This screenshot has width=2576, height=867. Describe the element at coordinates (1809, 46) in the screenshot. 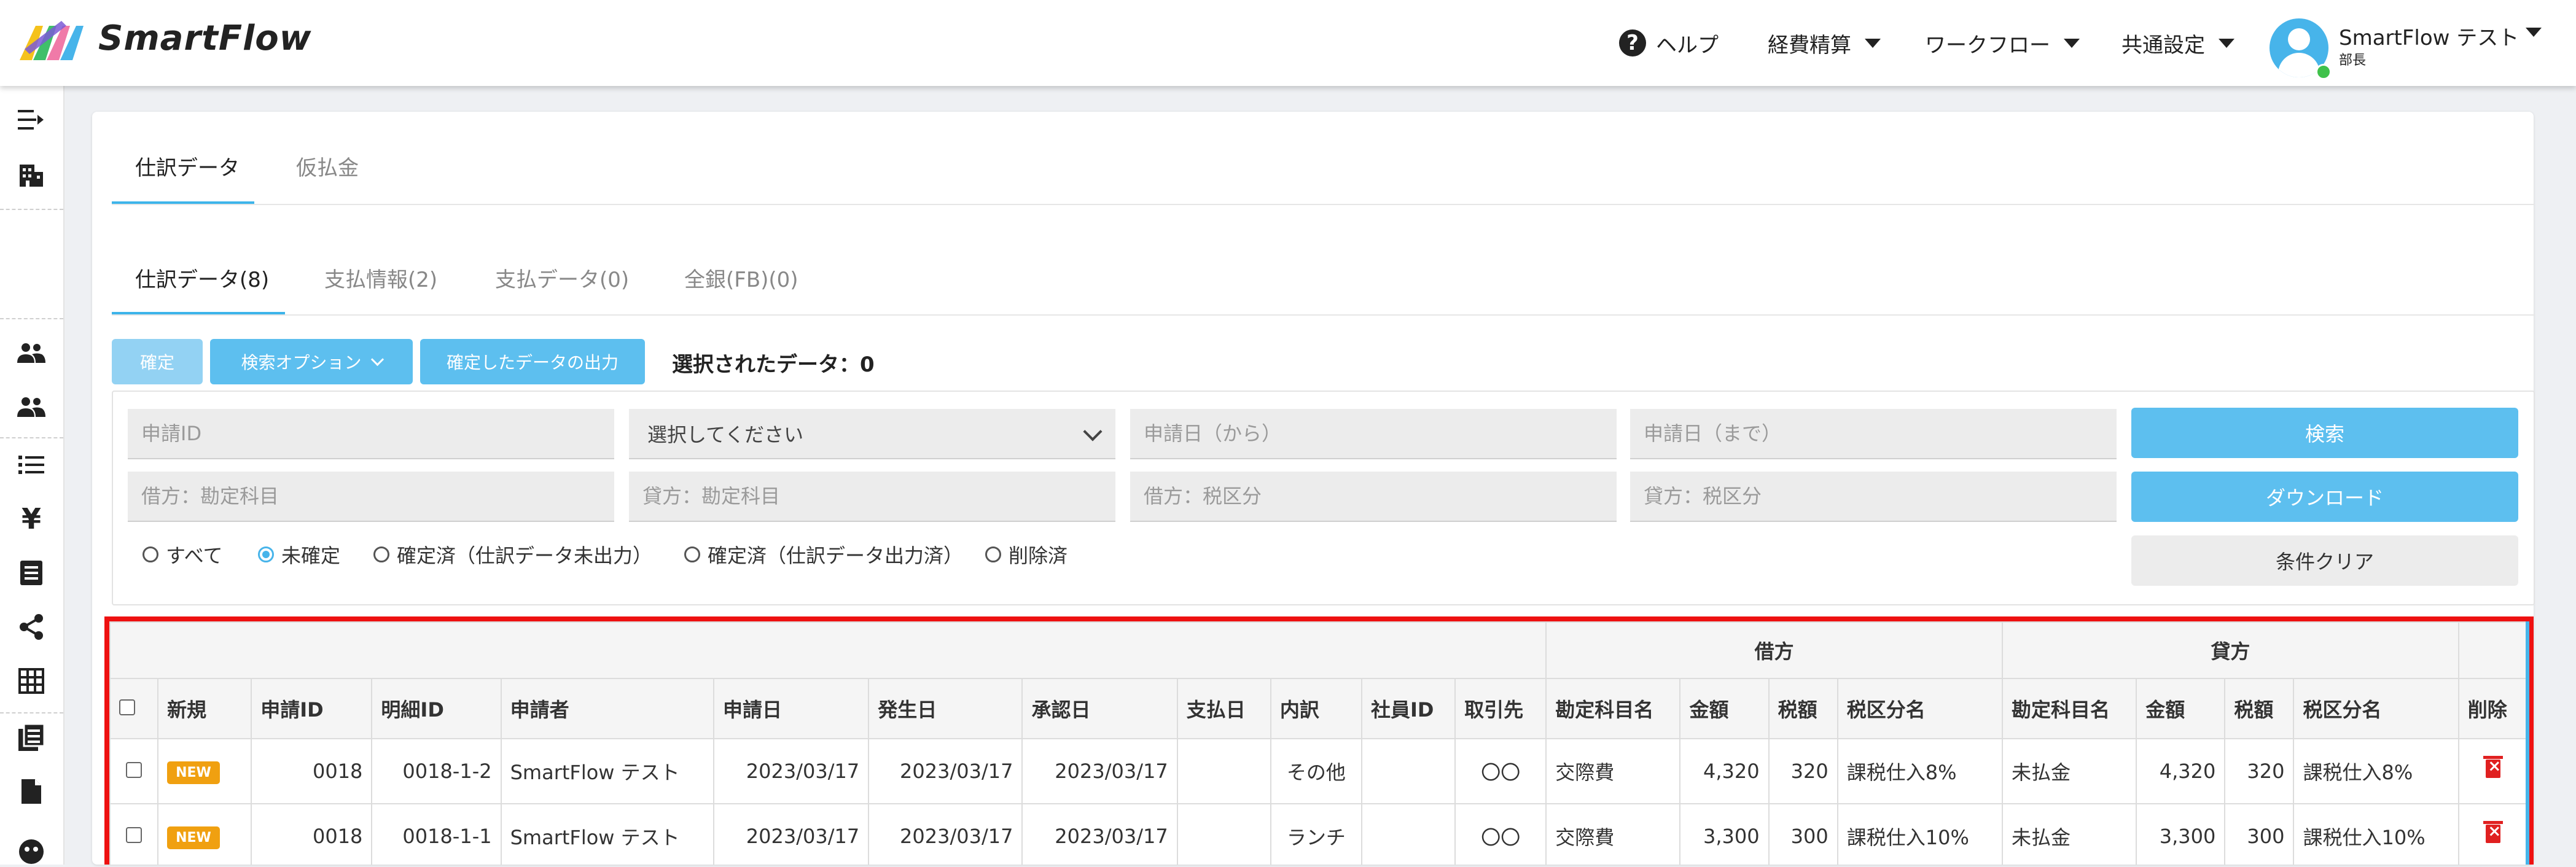

I see `menu-expense-label: 経費精算` at that location.